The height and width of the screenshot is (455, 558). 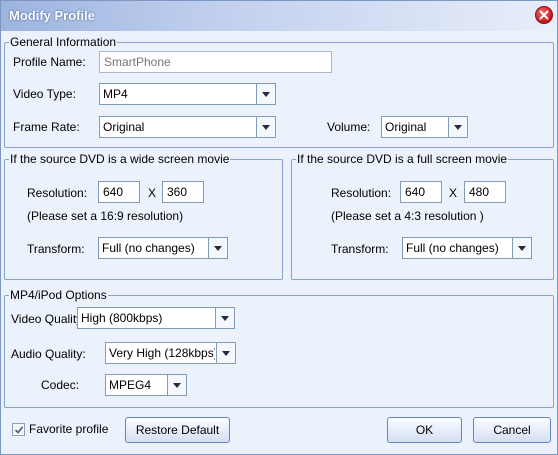 I want to click on video-quality-label: Video Quality:, so click(x=48, y=319).